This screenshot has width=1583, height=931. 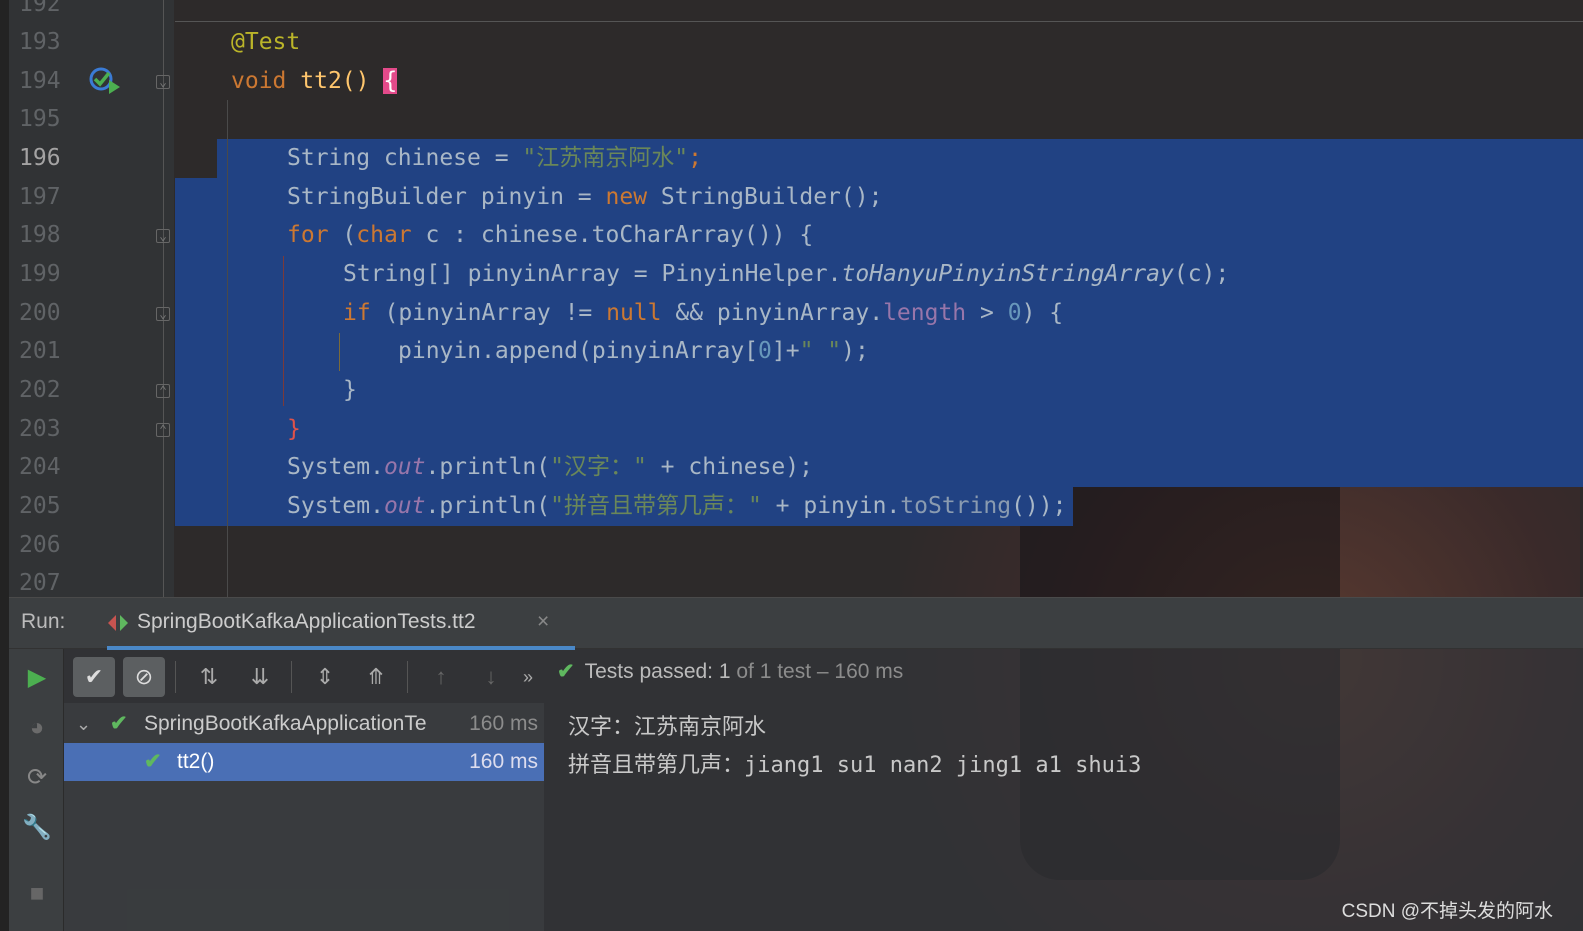 What do you see at coordinates (308, 235) in the screenshot?
I see `keyword: for` at bounding box center [308, 235].